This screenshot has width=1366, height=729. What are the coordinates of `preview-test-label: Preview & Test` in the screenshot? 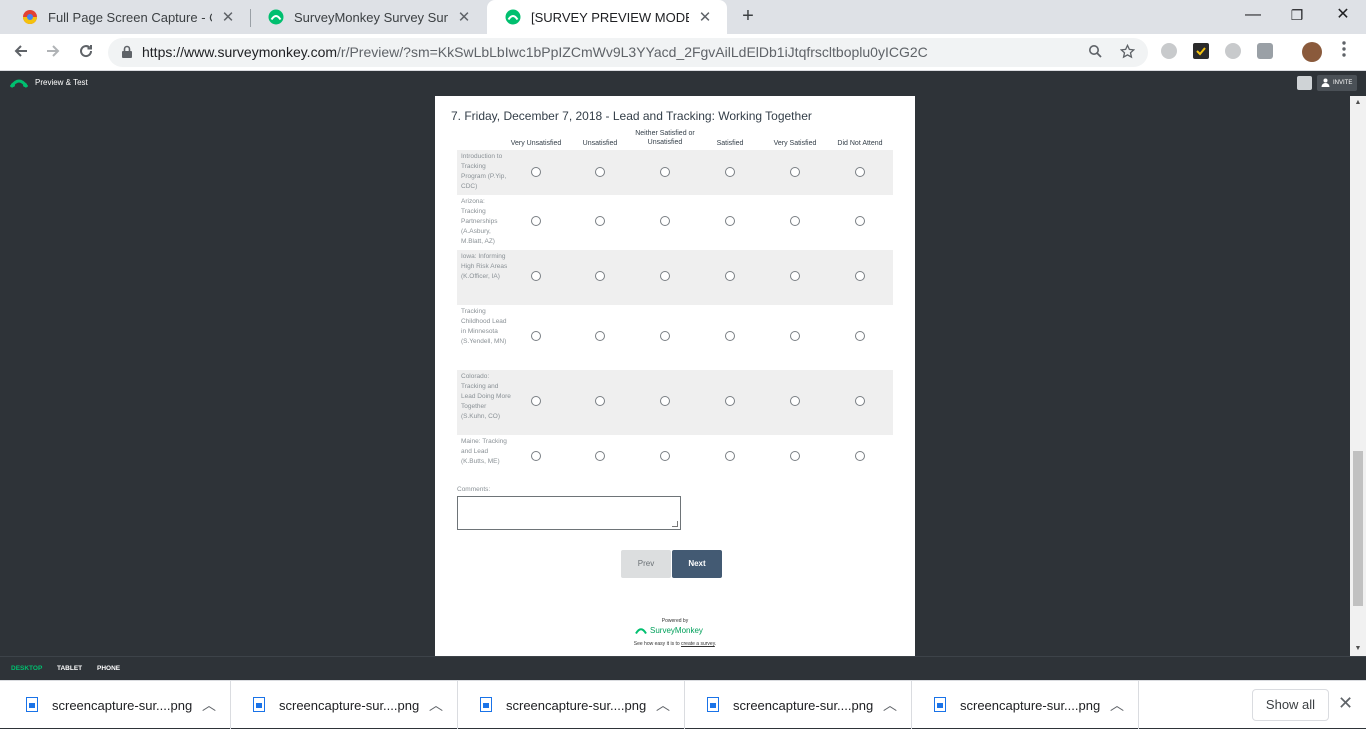 It's located at (61, 82).